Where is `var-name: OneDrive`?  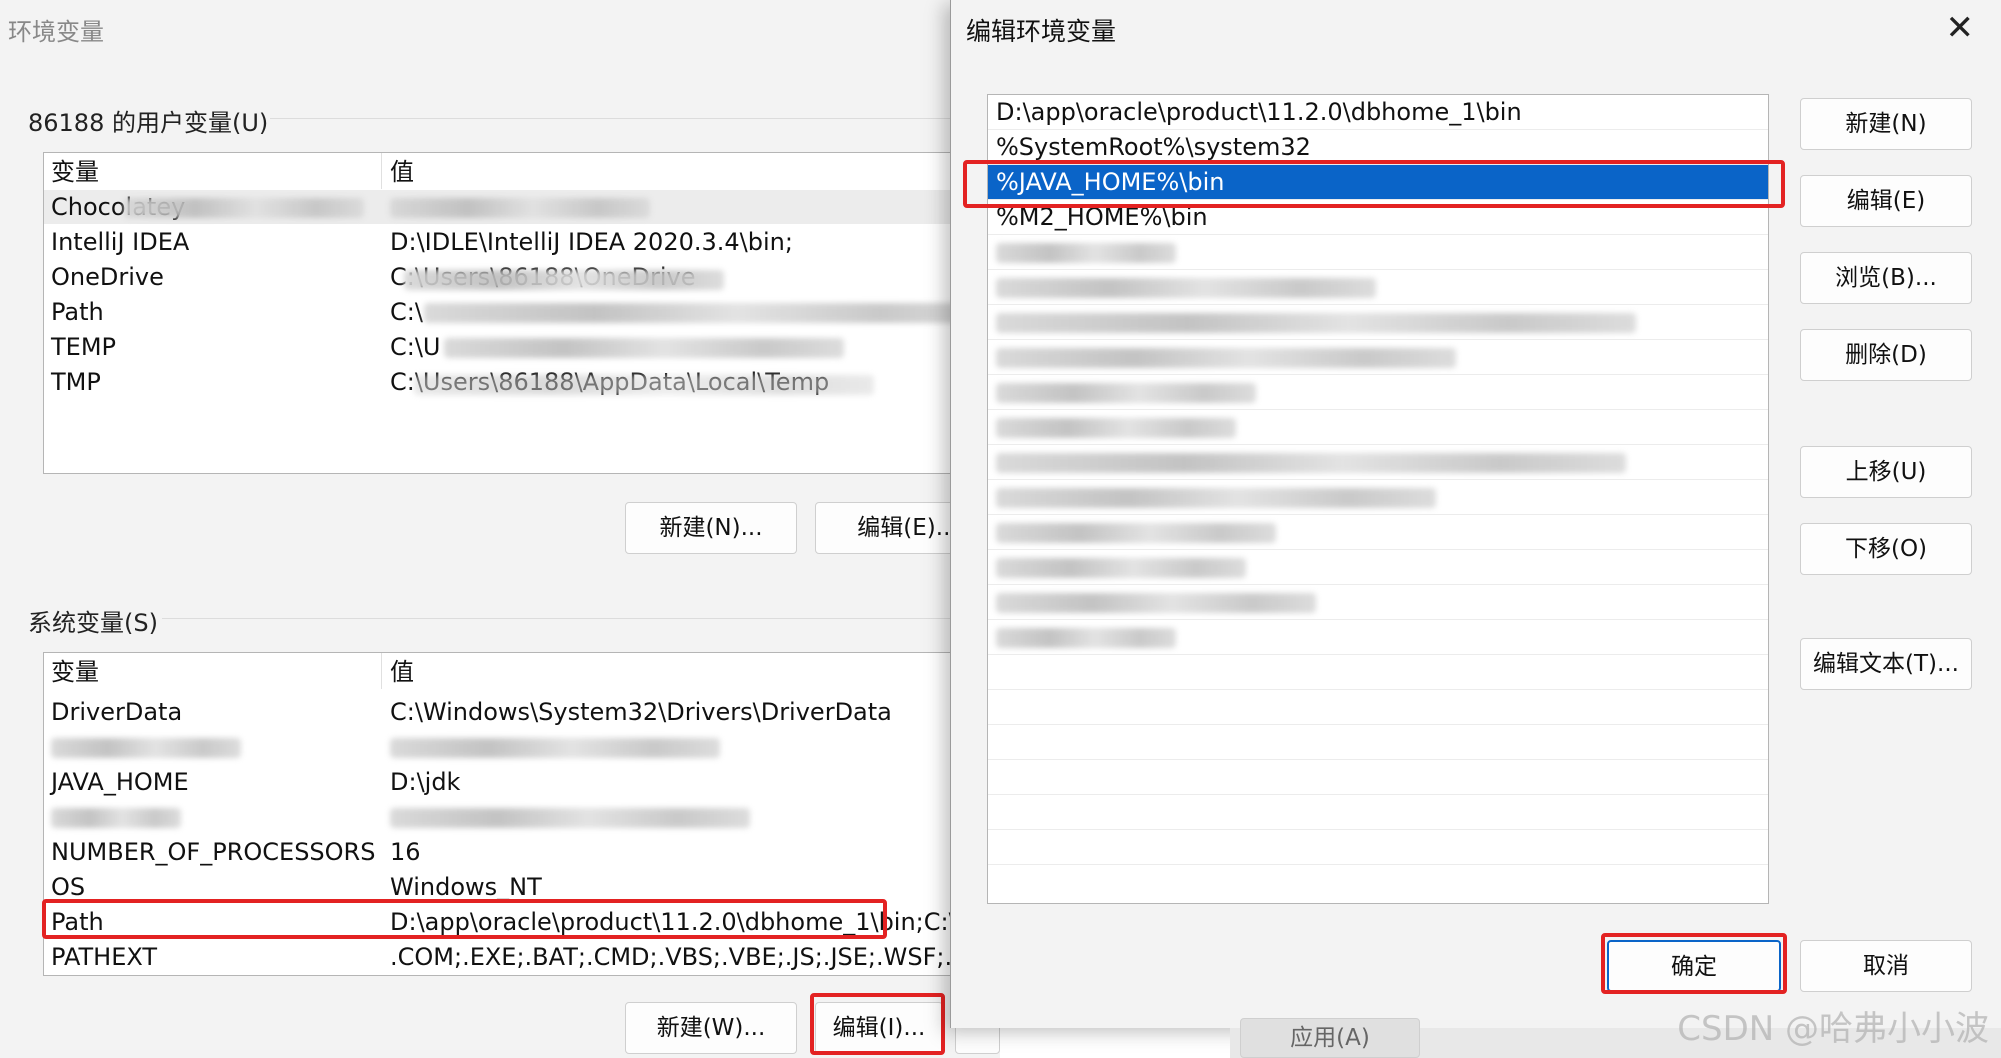
var-name: OneDrive is located at coordinates (107, 277).